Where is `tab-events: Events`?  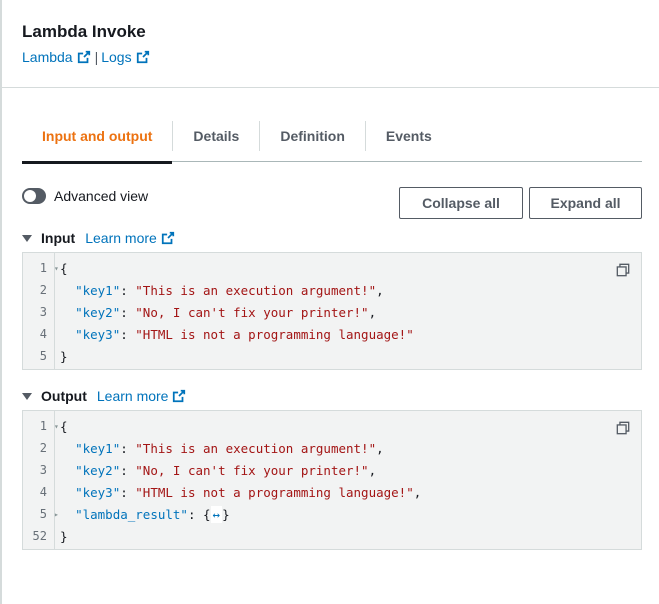
tab-events: Events is located at coordinates (409, 136).